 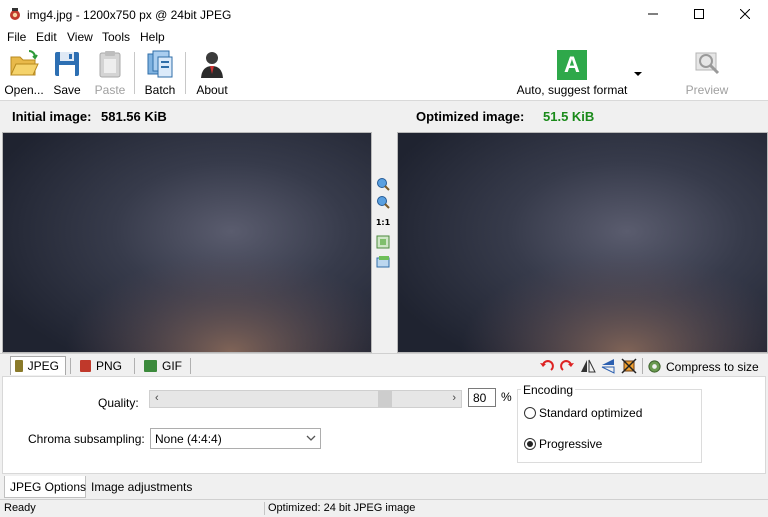 I want to click on slider-right-arrow-icon: ›, so click(x=454, y=398).